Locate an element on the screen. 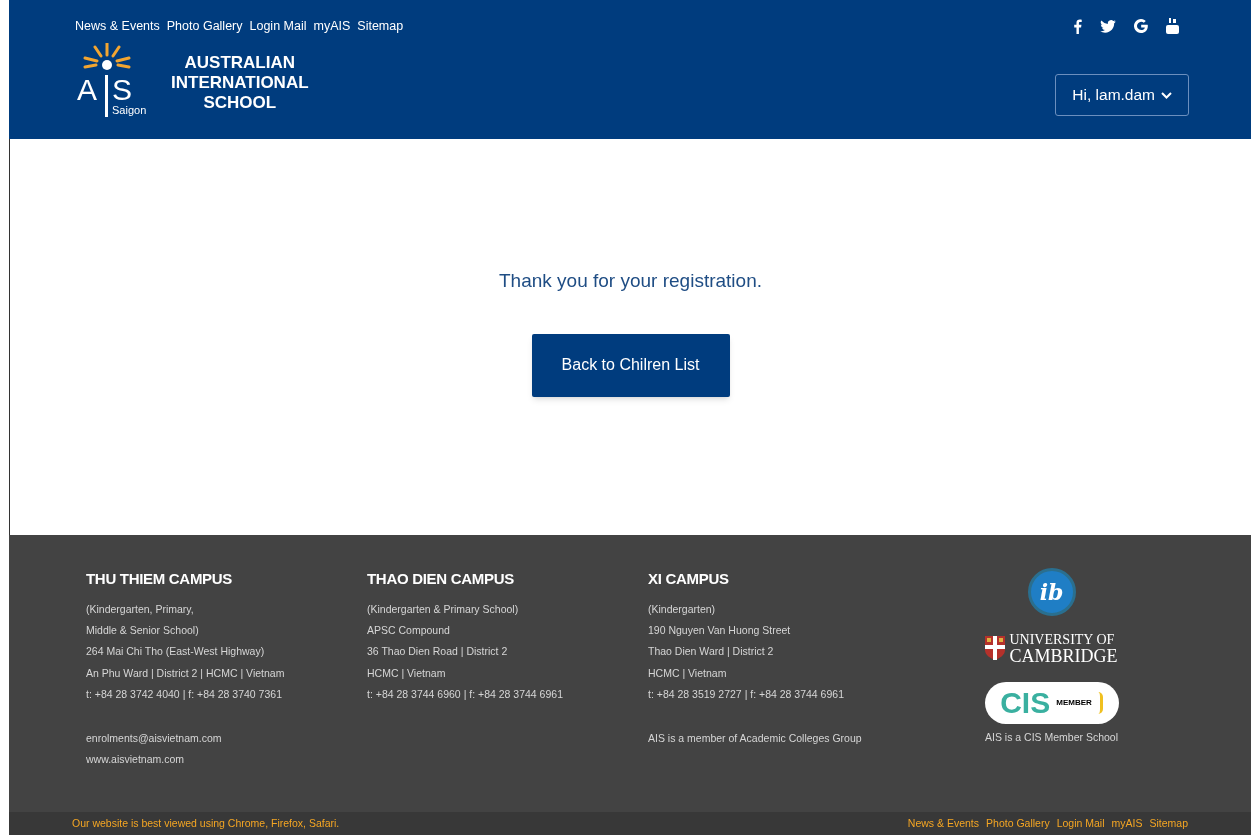 The height and width of the screenshot is (835, 1251). address-line: An Phu Ward | District 2 | HCMC | Vietnam is located at coordinates (186, 673).